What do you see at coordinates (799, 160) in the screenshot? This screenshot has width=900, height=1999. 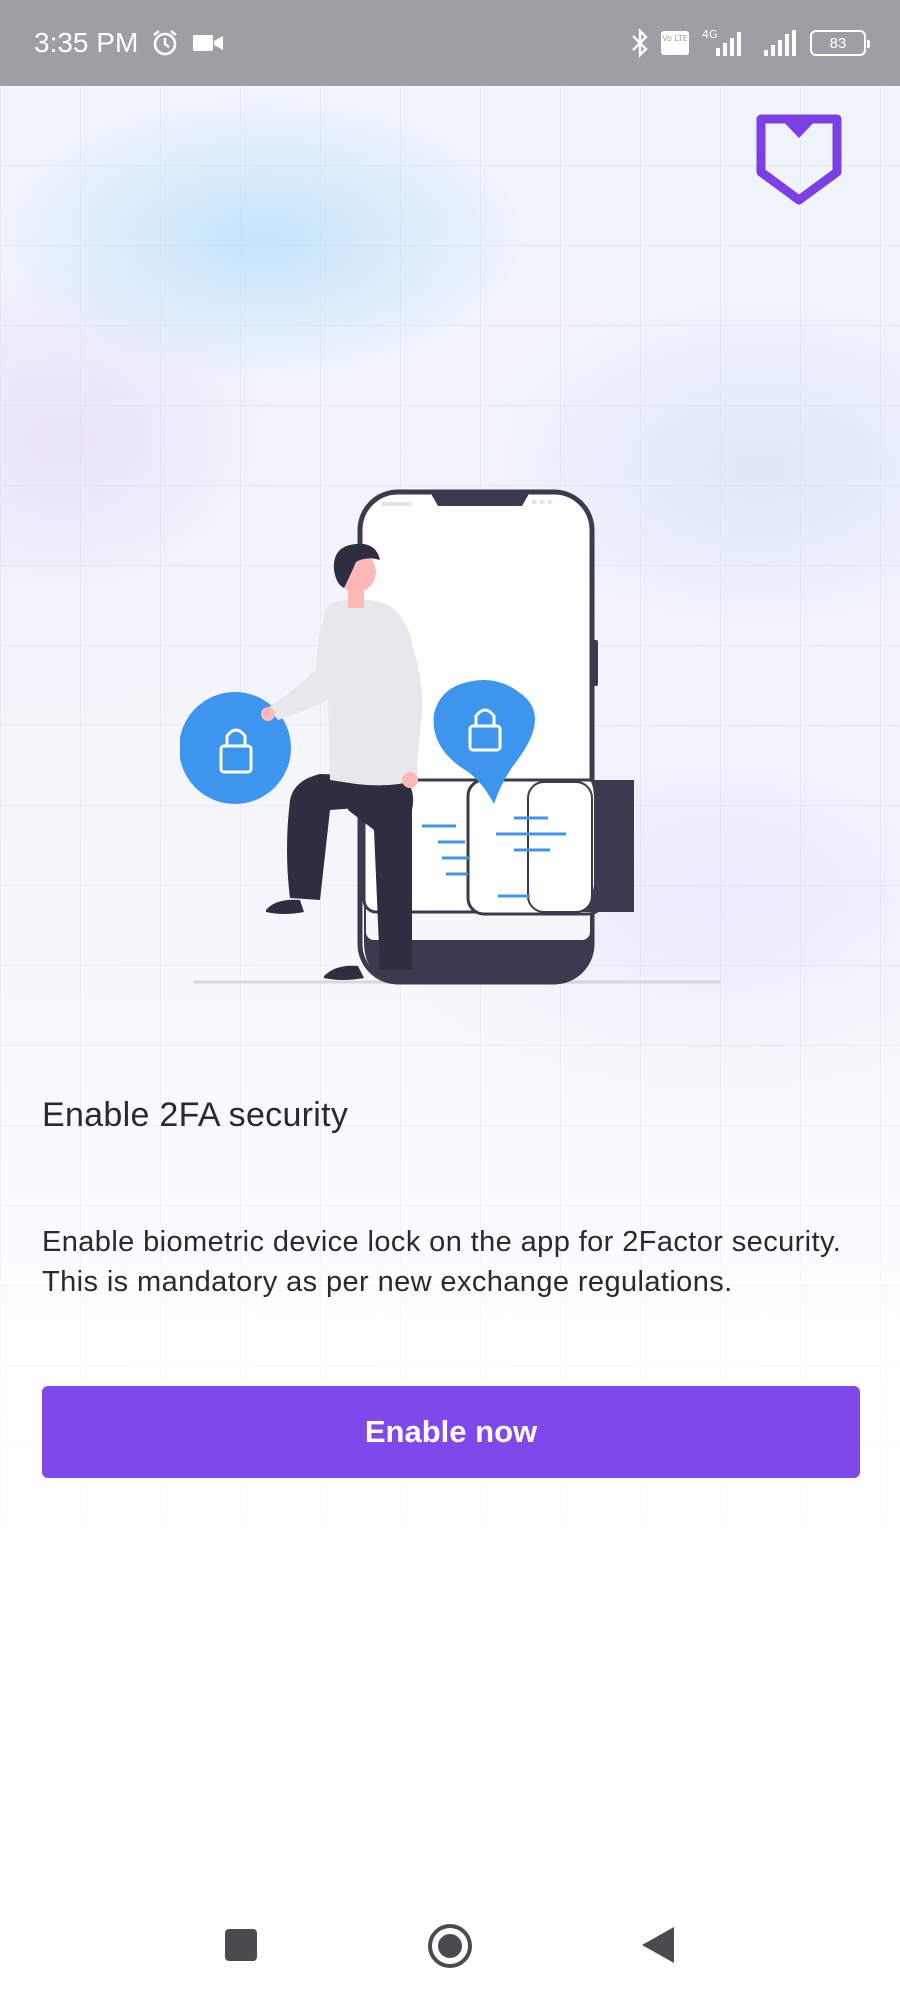 I see `shield-logo-icon` at bounding box center [799, 160].